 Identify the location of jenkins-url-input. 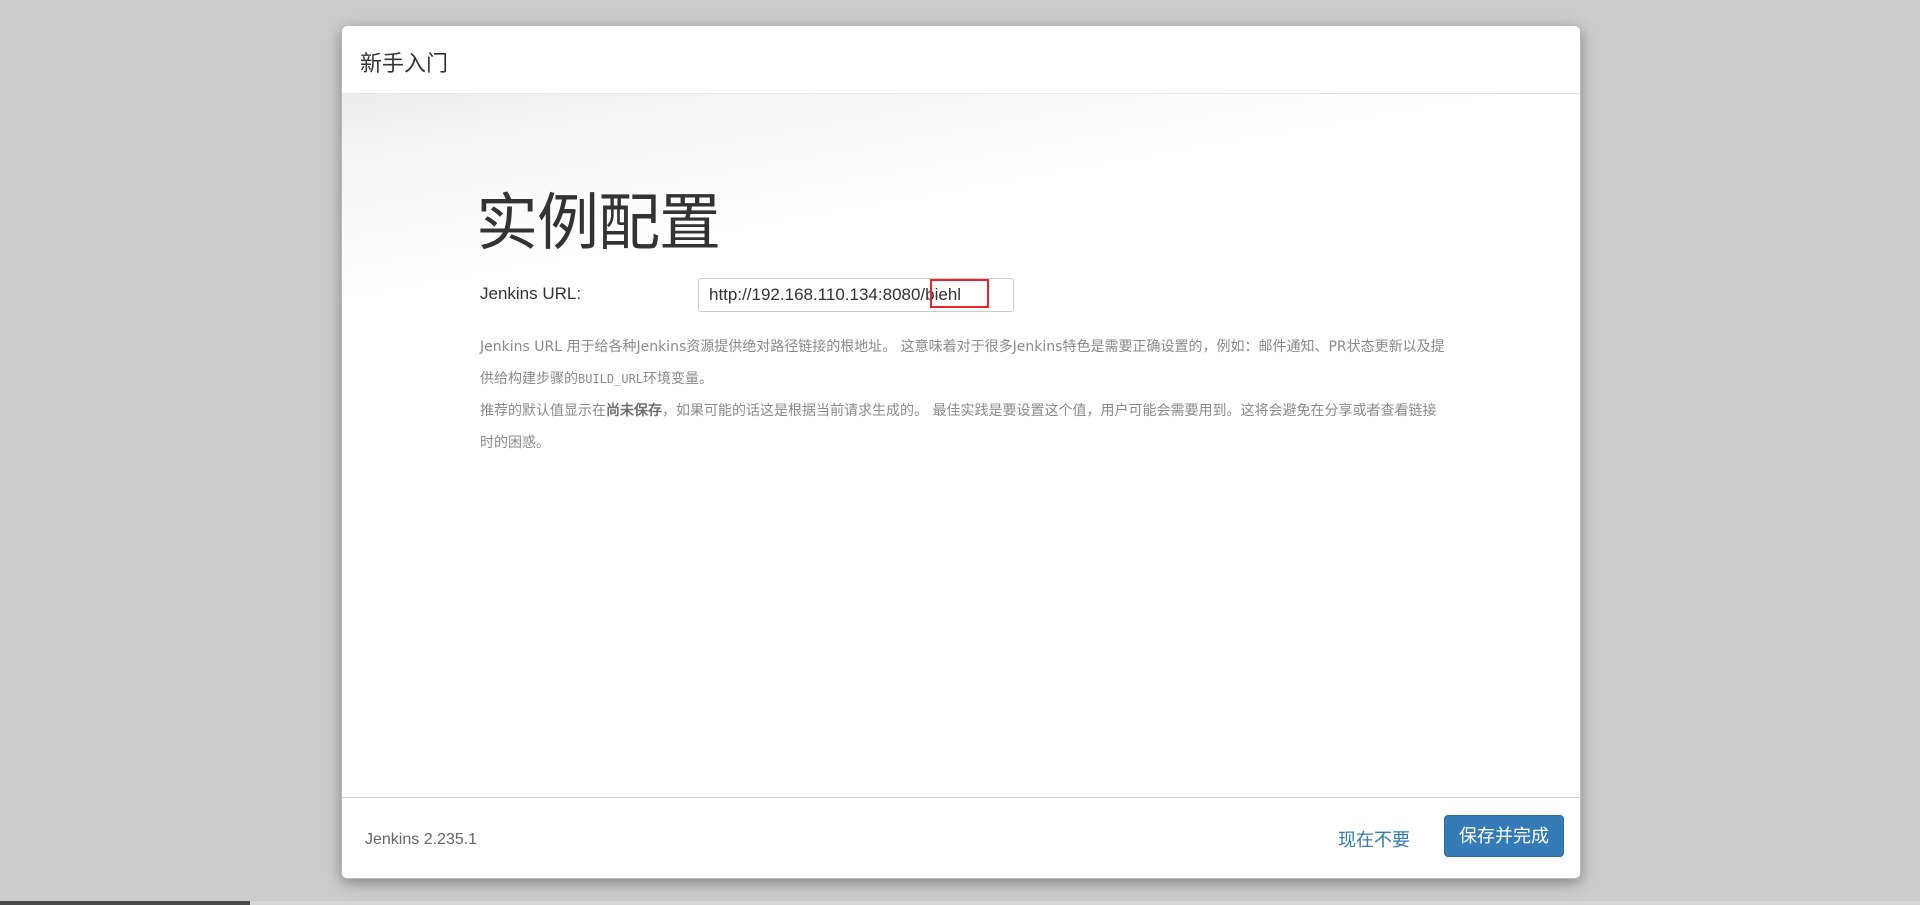
(856, 295).